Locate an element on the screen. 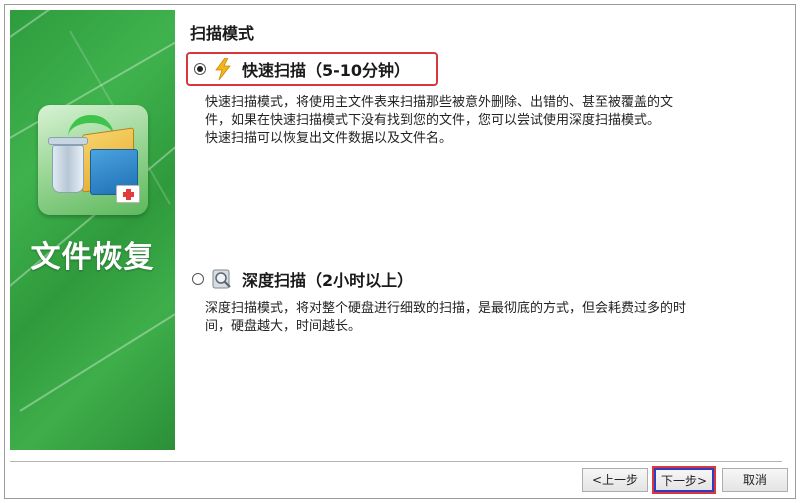 The height and width of the screenshot is (503, 800). quick-scan-option: 快速扫描（5-10分钟） is located at coordinates (312, 69).